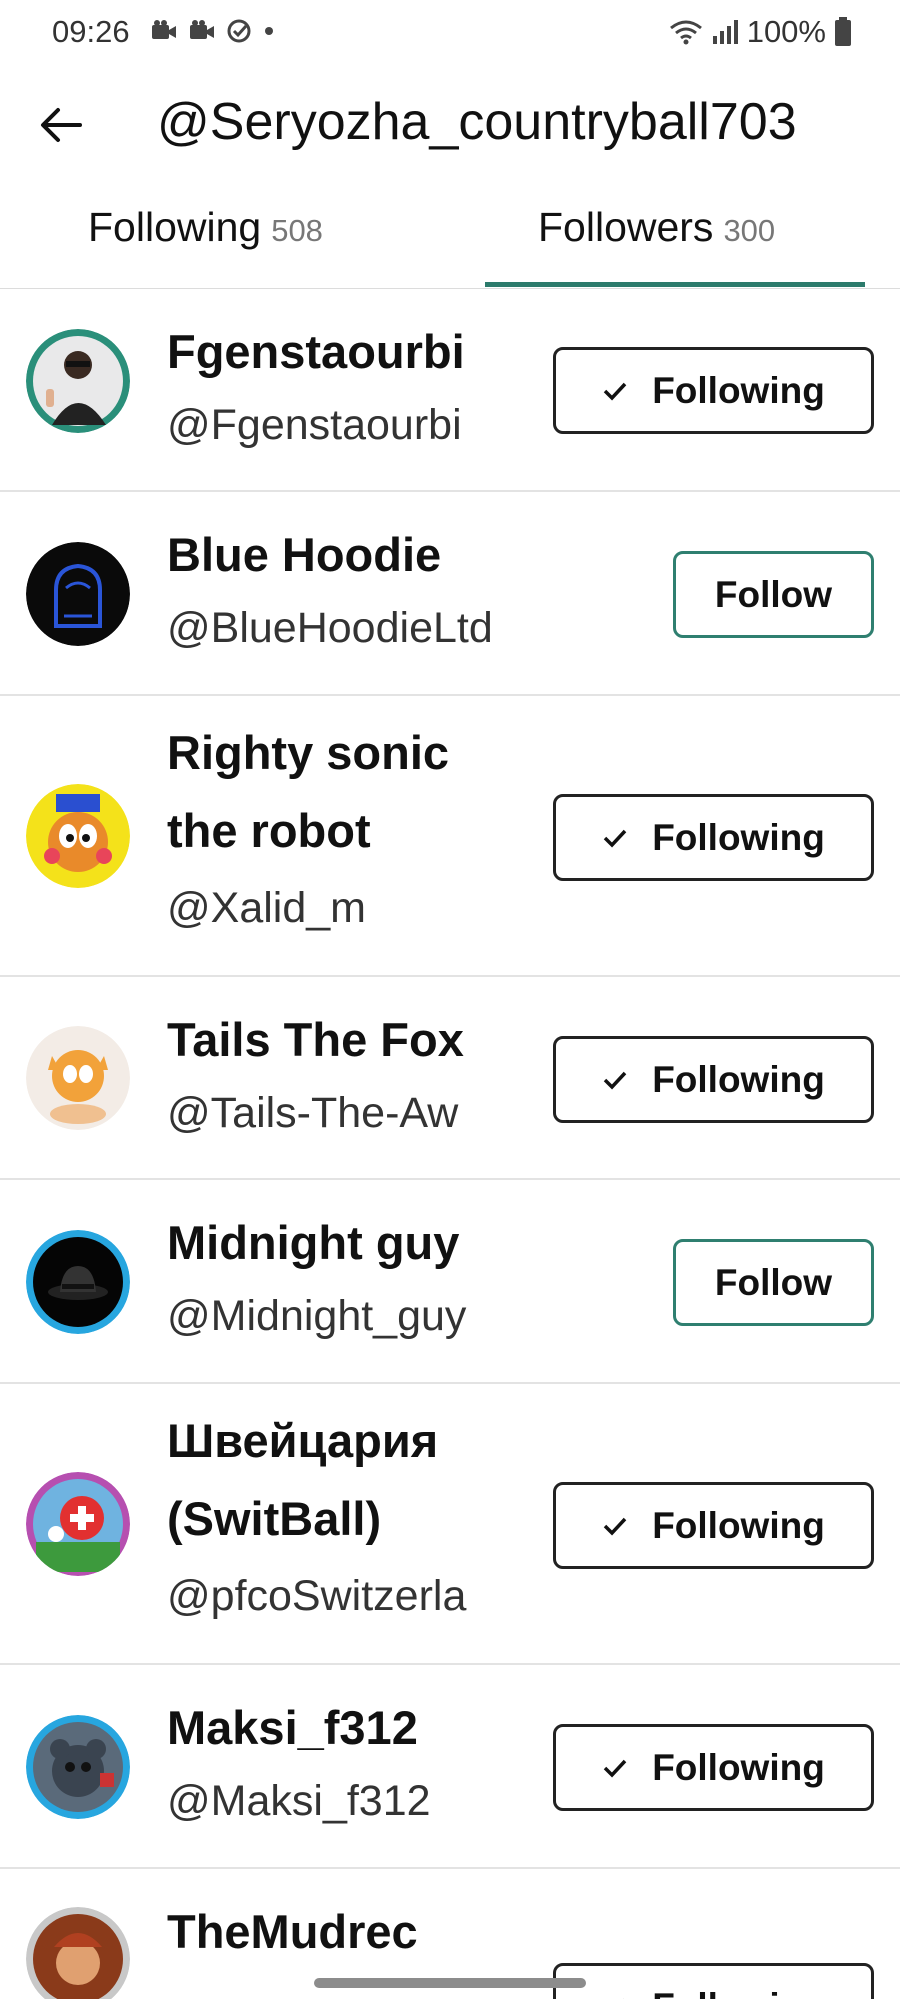 The width and height of the screenshot is (900, 2000). What do you see at coordinates (626, 227) in the screenshot?
I see `tab-label: Followers` at bounding box center [626, 227].